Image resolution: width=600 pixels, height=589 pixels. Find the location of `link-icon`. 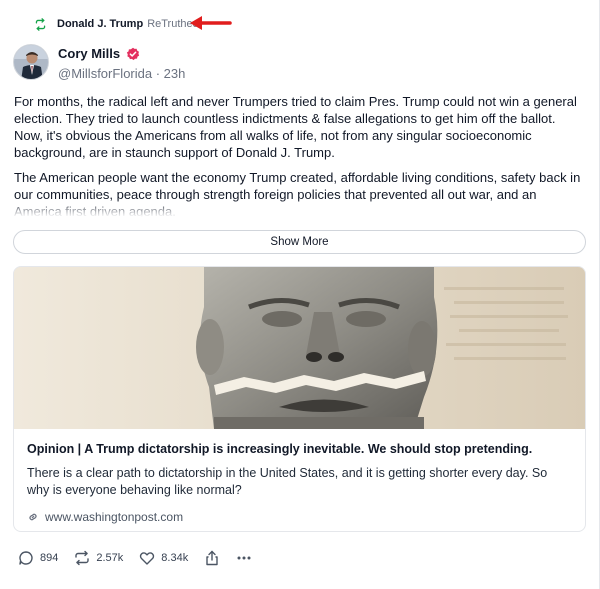

link-icon is located at coordinates (33, 517).